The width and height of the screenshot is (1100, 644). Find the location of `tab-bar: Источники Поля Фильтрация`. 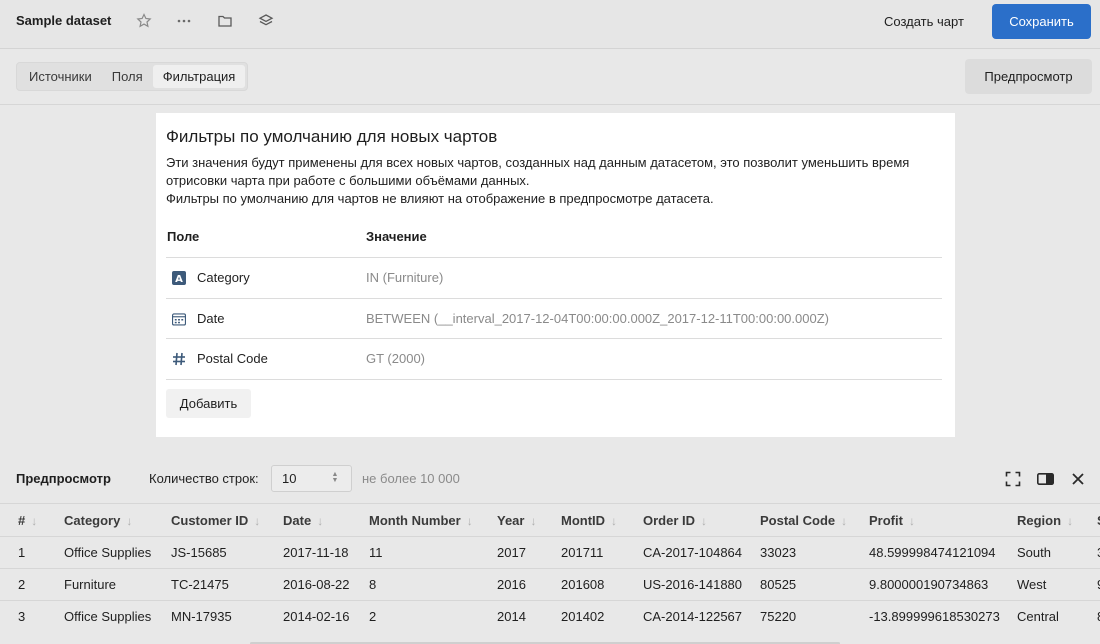

tab-bar: Источники Поля Фильтрация is located at coordinates (132, 76).